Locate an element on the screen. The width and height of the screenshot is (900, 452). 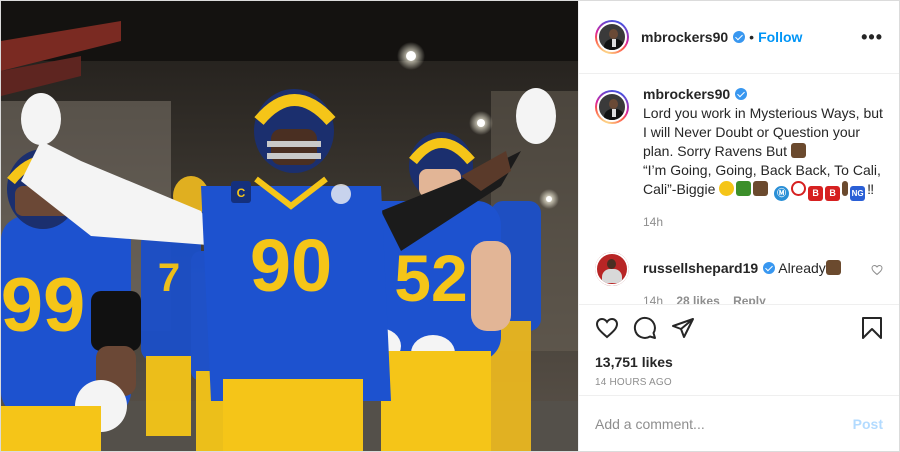
like-comment-heart-icon is located at coordinates (877, 270).